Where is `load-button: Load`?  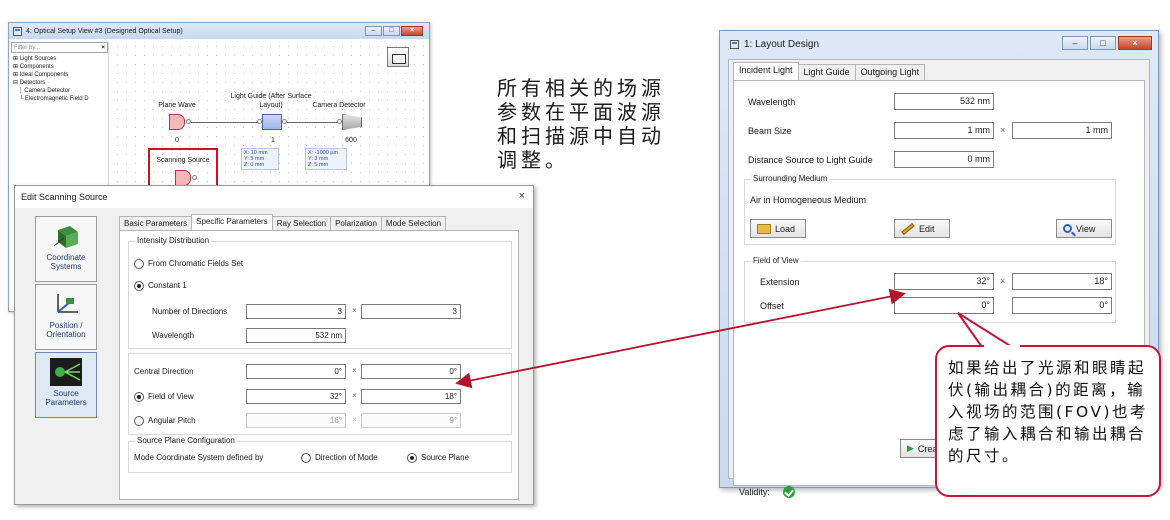 load-button: Load is located at coordinates (778, 228).